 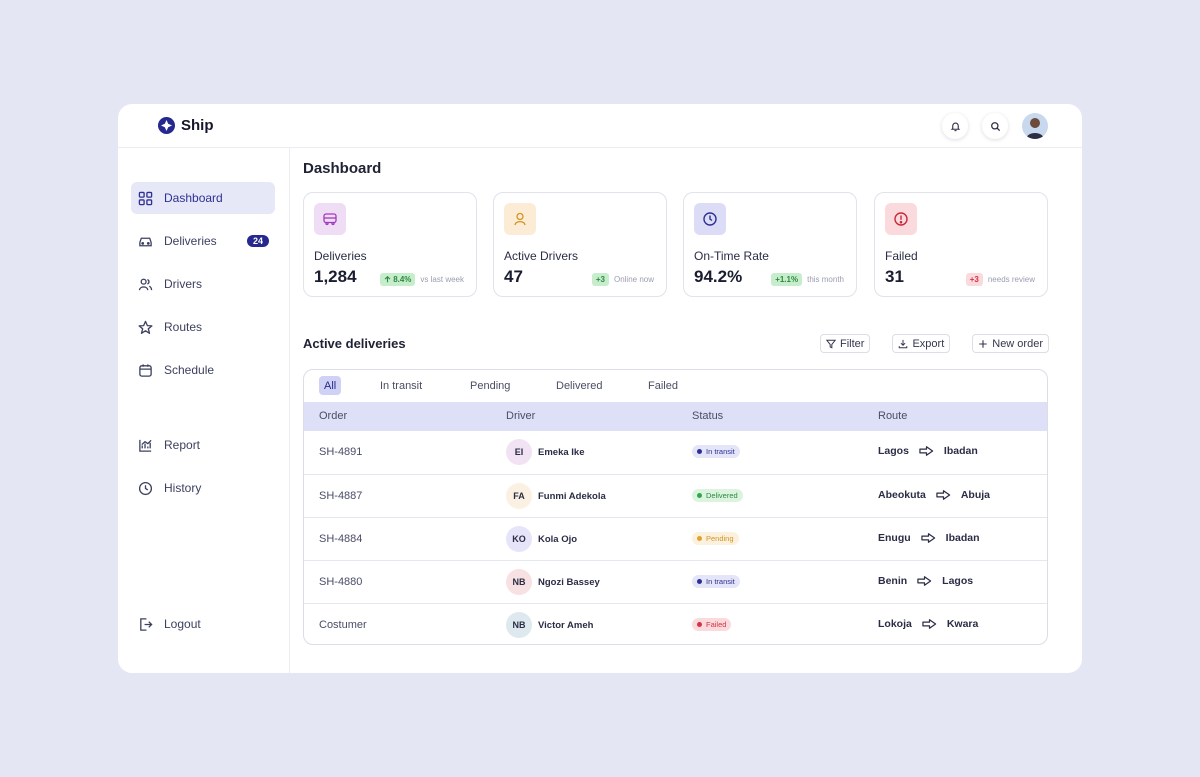 What do you see at coordinates (675, 581) in the screenshot?
I see `table-row: SH-4880 NB Ngozi Bassey In transit Benin` at bounding box center [675, 581].